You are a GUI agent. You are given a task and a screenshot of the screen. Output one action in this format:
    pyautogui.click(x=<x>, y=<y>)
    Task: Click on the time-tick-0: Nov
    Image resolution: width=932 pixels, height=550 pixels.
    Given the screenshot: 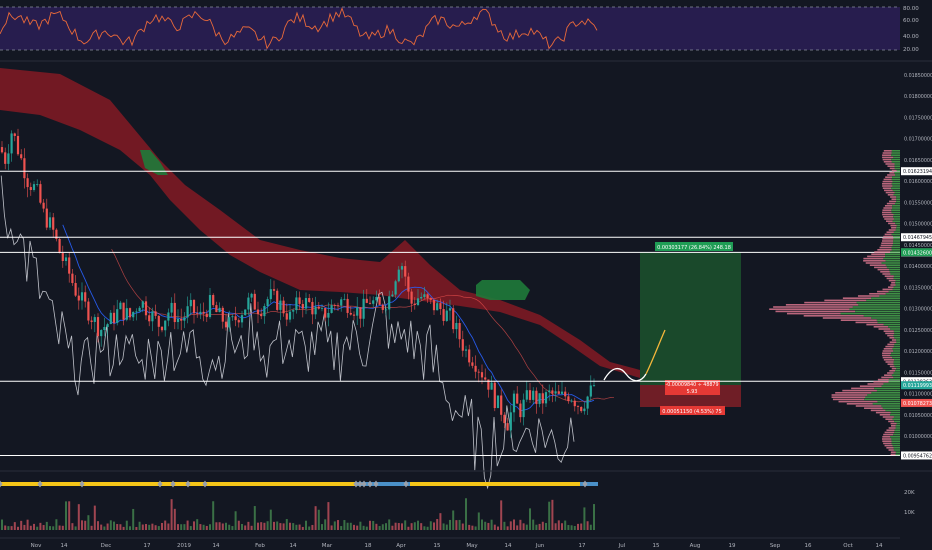 What is the action you would take?
    pyautogui.click(x=36, y=546)
    